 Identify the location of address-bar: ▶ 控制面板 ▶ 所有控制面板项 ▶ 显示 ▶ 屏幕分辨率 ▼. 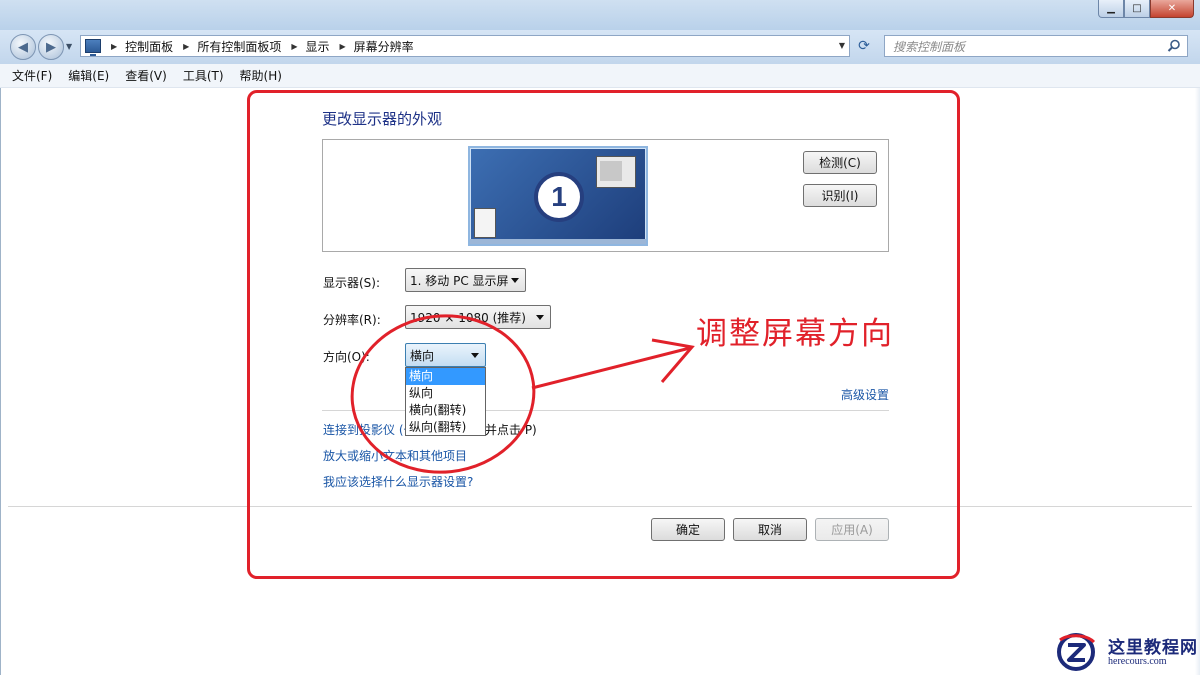
(465, 46).